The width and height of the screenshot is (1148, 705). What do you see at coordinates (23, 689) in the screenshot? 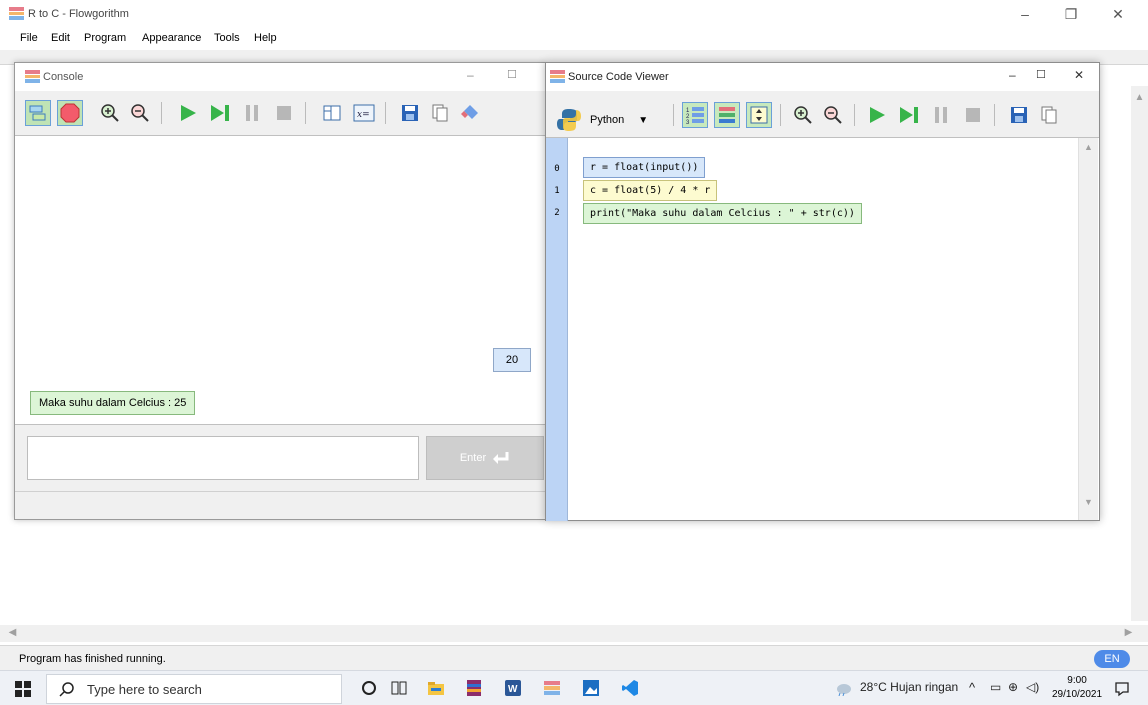
I see `windows-start-icon` at bounding box center [23, 689].